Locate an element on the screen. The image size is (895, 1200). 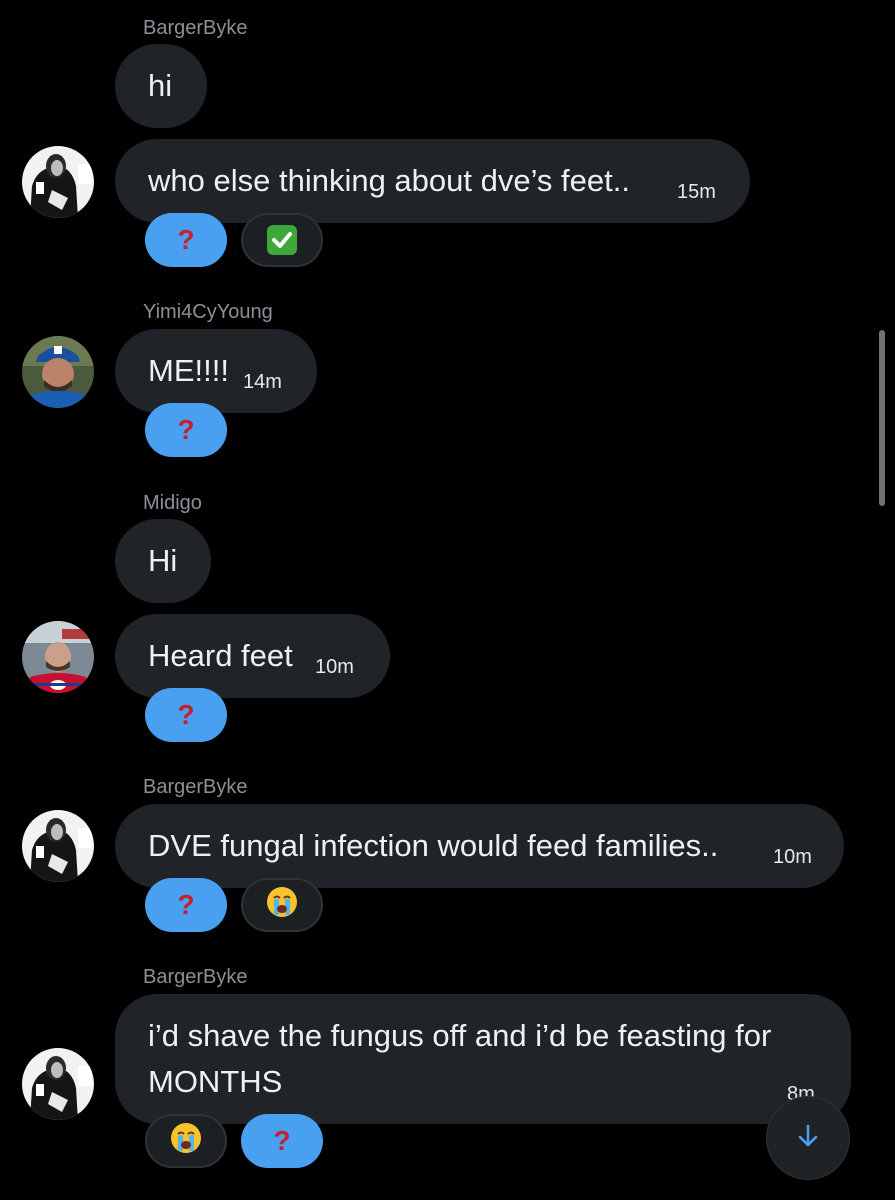
message-bubble: who else thinking about dve’s feet.. 15m is located at coordinates (432, 181).